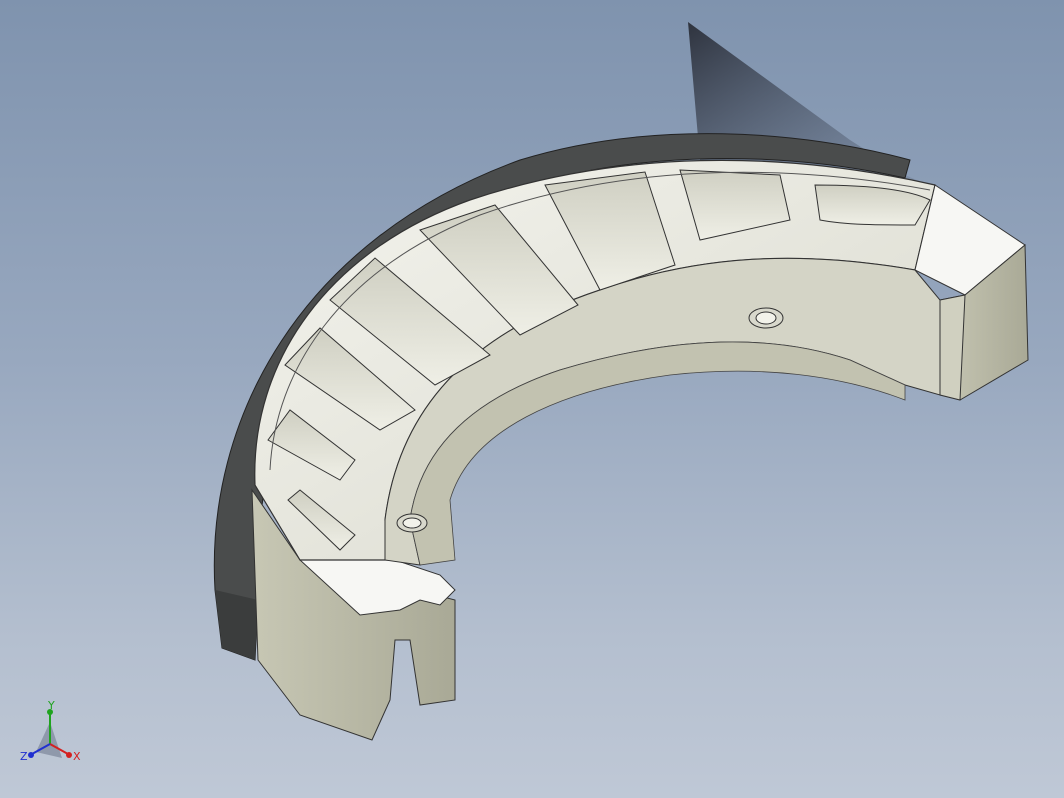 This screenshot has height=798, width=1064. Describe the element at coordinates (50, 731) in the screenshot. I see `axis-triad: Y X Z` at that location.